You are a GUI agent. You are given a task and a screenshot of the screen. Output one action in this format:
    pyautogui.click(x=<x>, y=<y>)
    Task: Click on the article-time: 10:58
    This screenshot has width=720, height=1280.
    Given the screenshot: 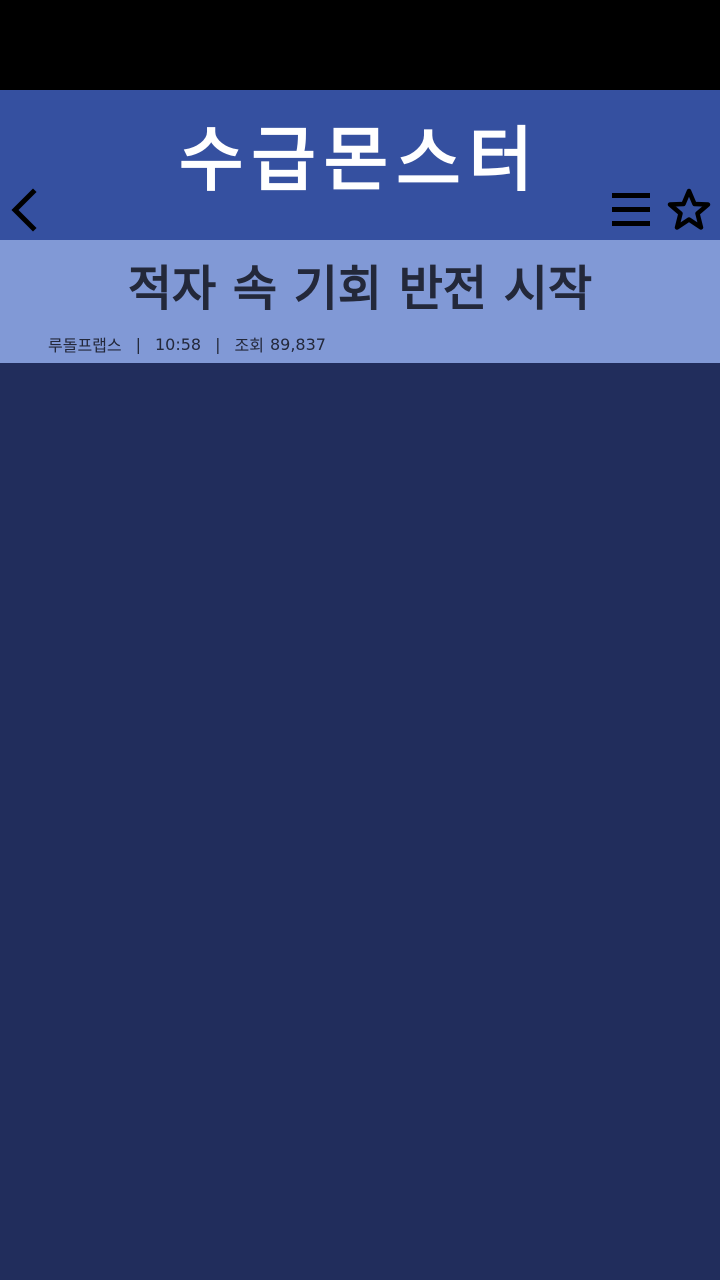 What is the action you would take?
    pyautogui.click(x=178, y=344)
    